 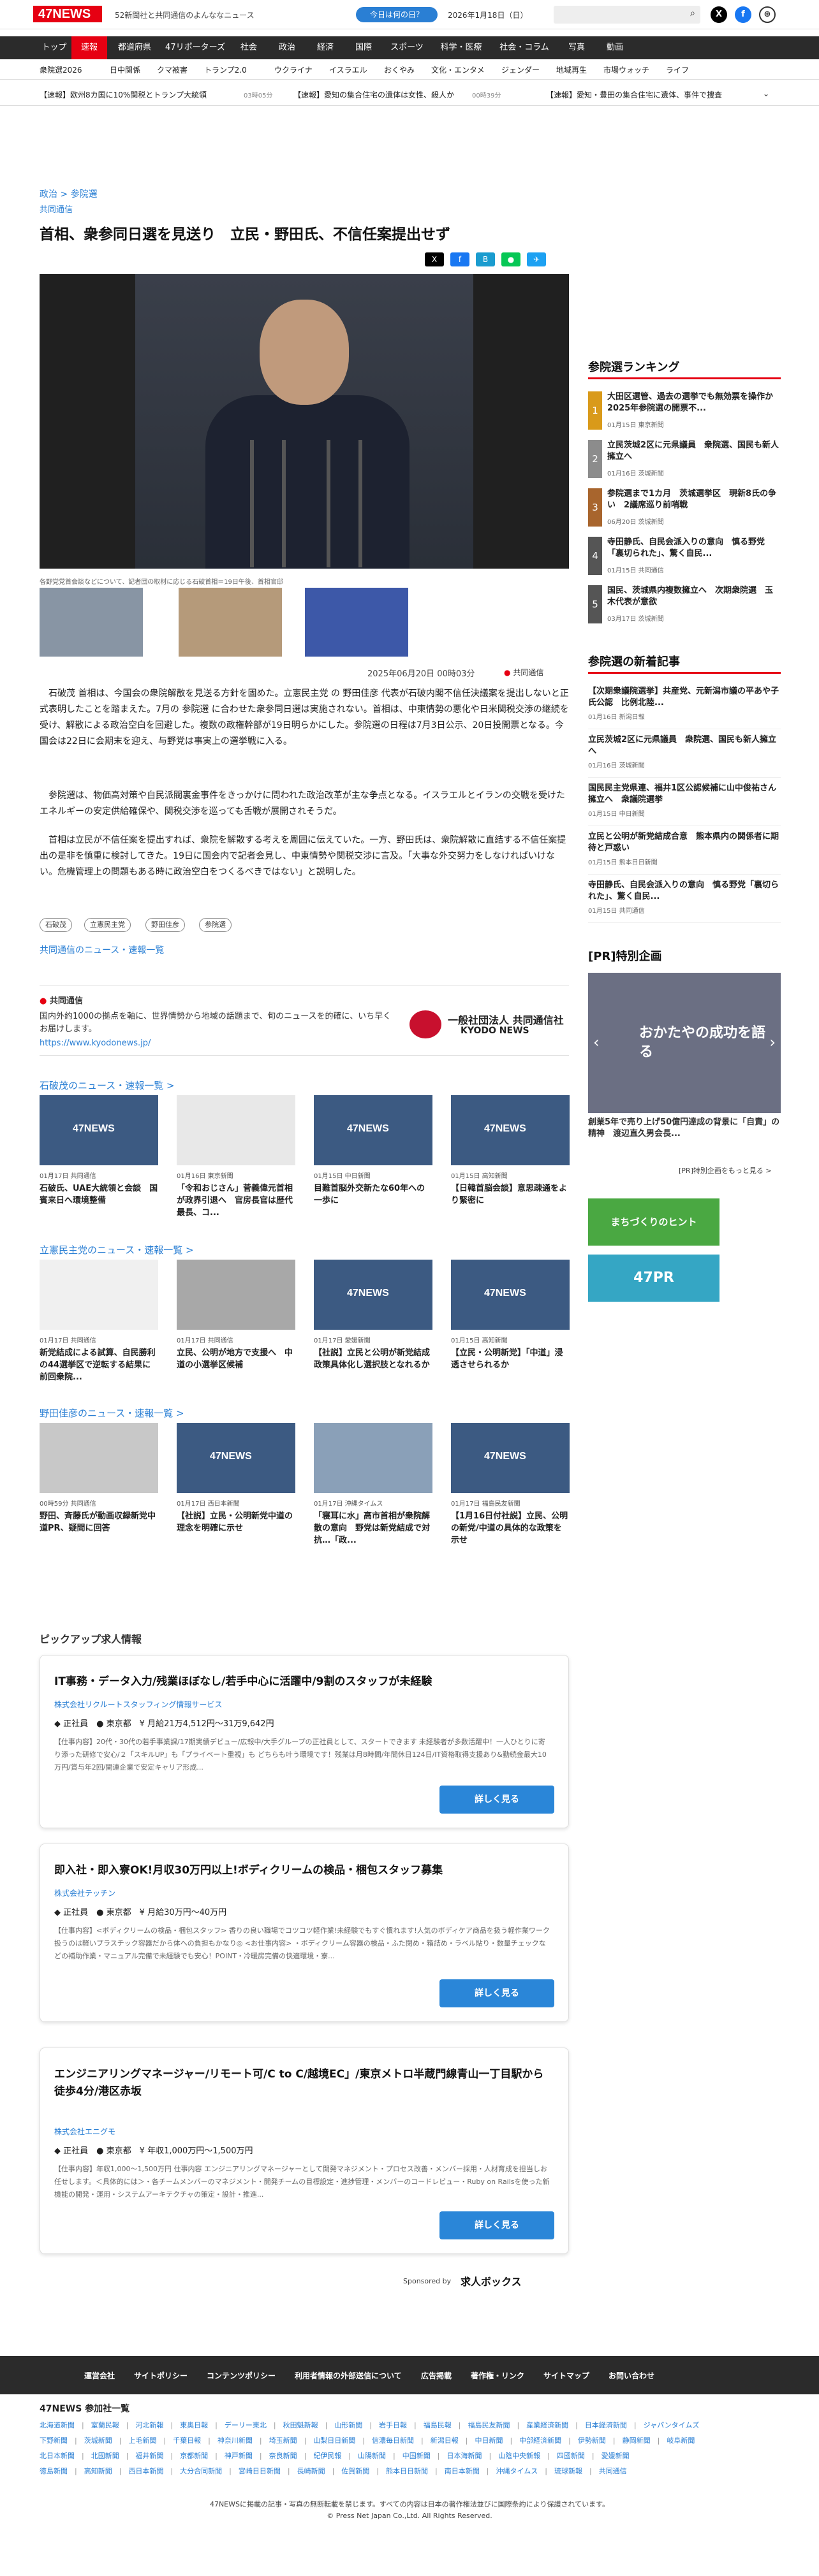 What do you see at coordinates (287, 47) in the screenshot?
I see `nav-item: 政治` at bounding box center [287, 47].